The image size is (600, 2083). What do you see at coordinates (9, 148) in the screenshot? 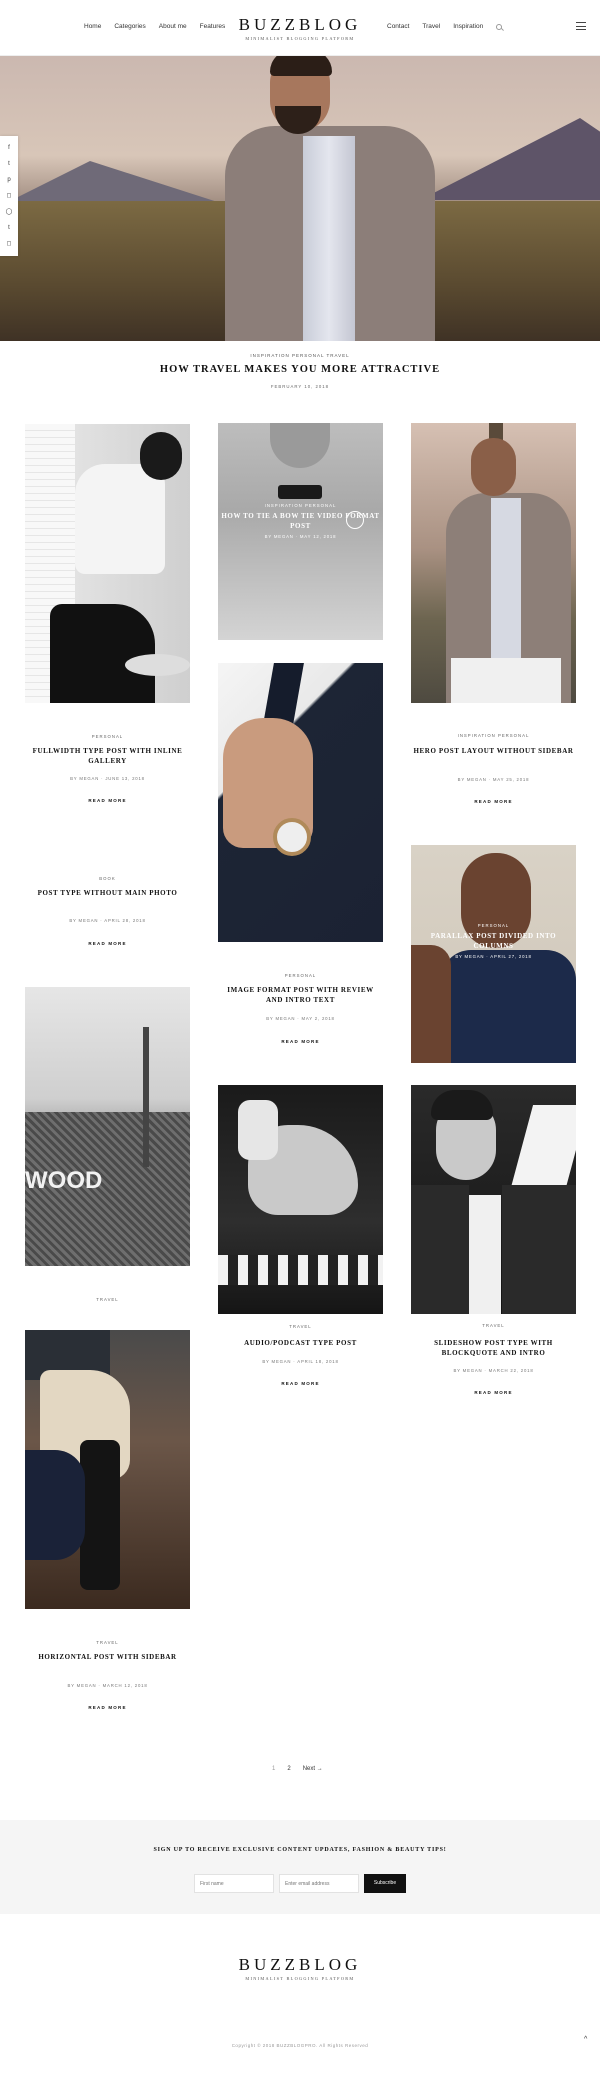
I see `facebook-icon: f` at bounding box center [9, 148].